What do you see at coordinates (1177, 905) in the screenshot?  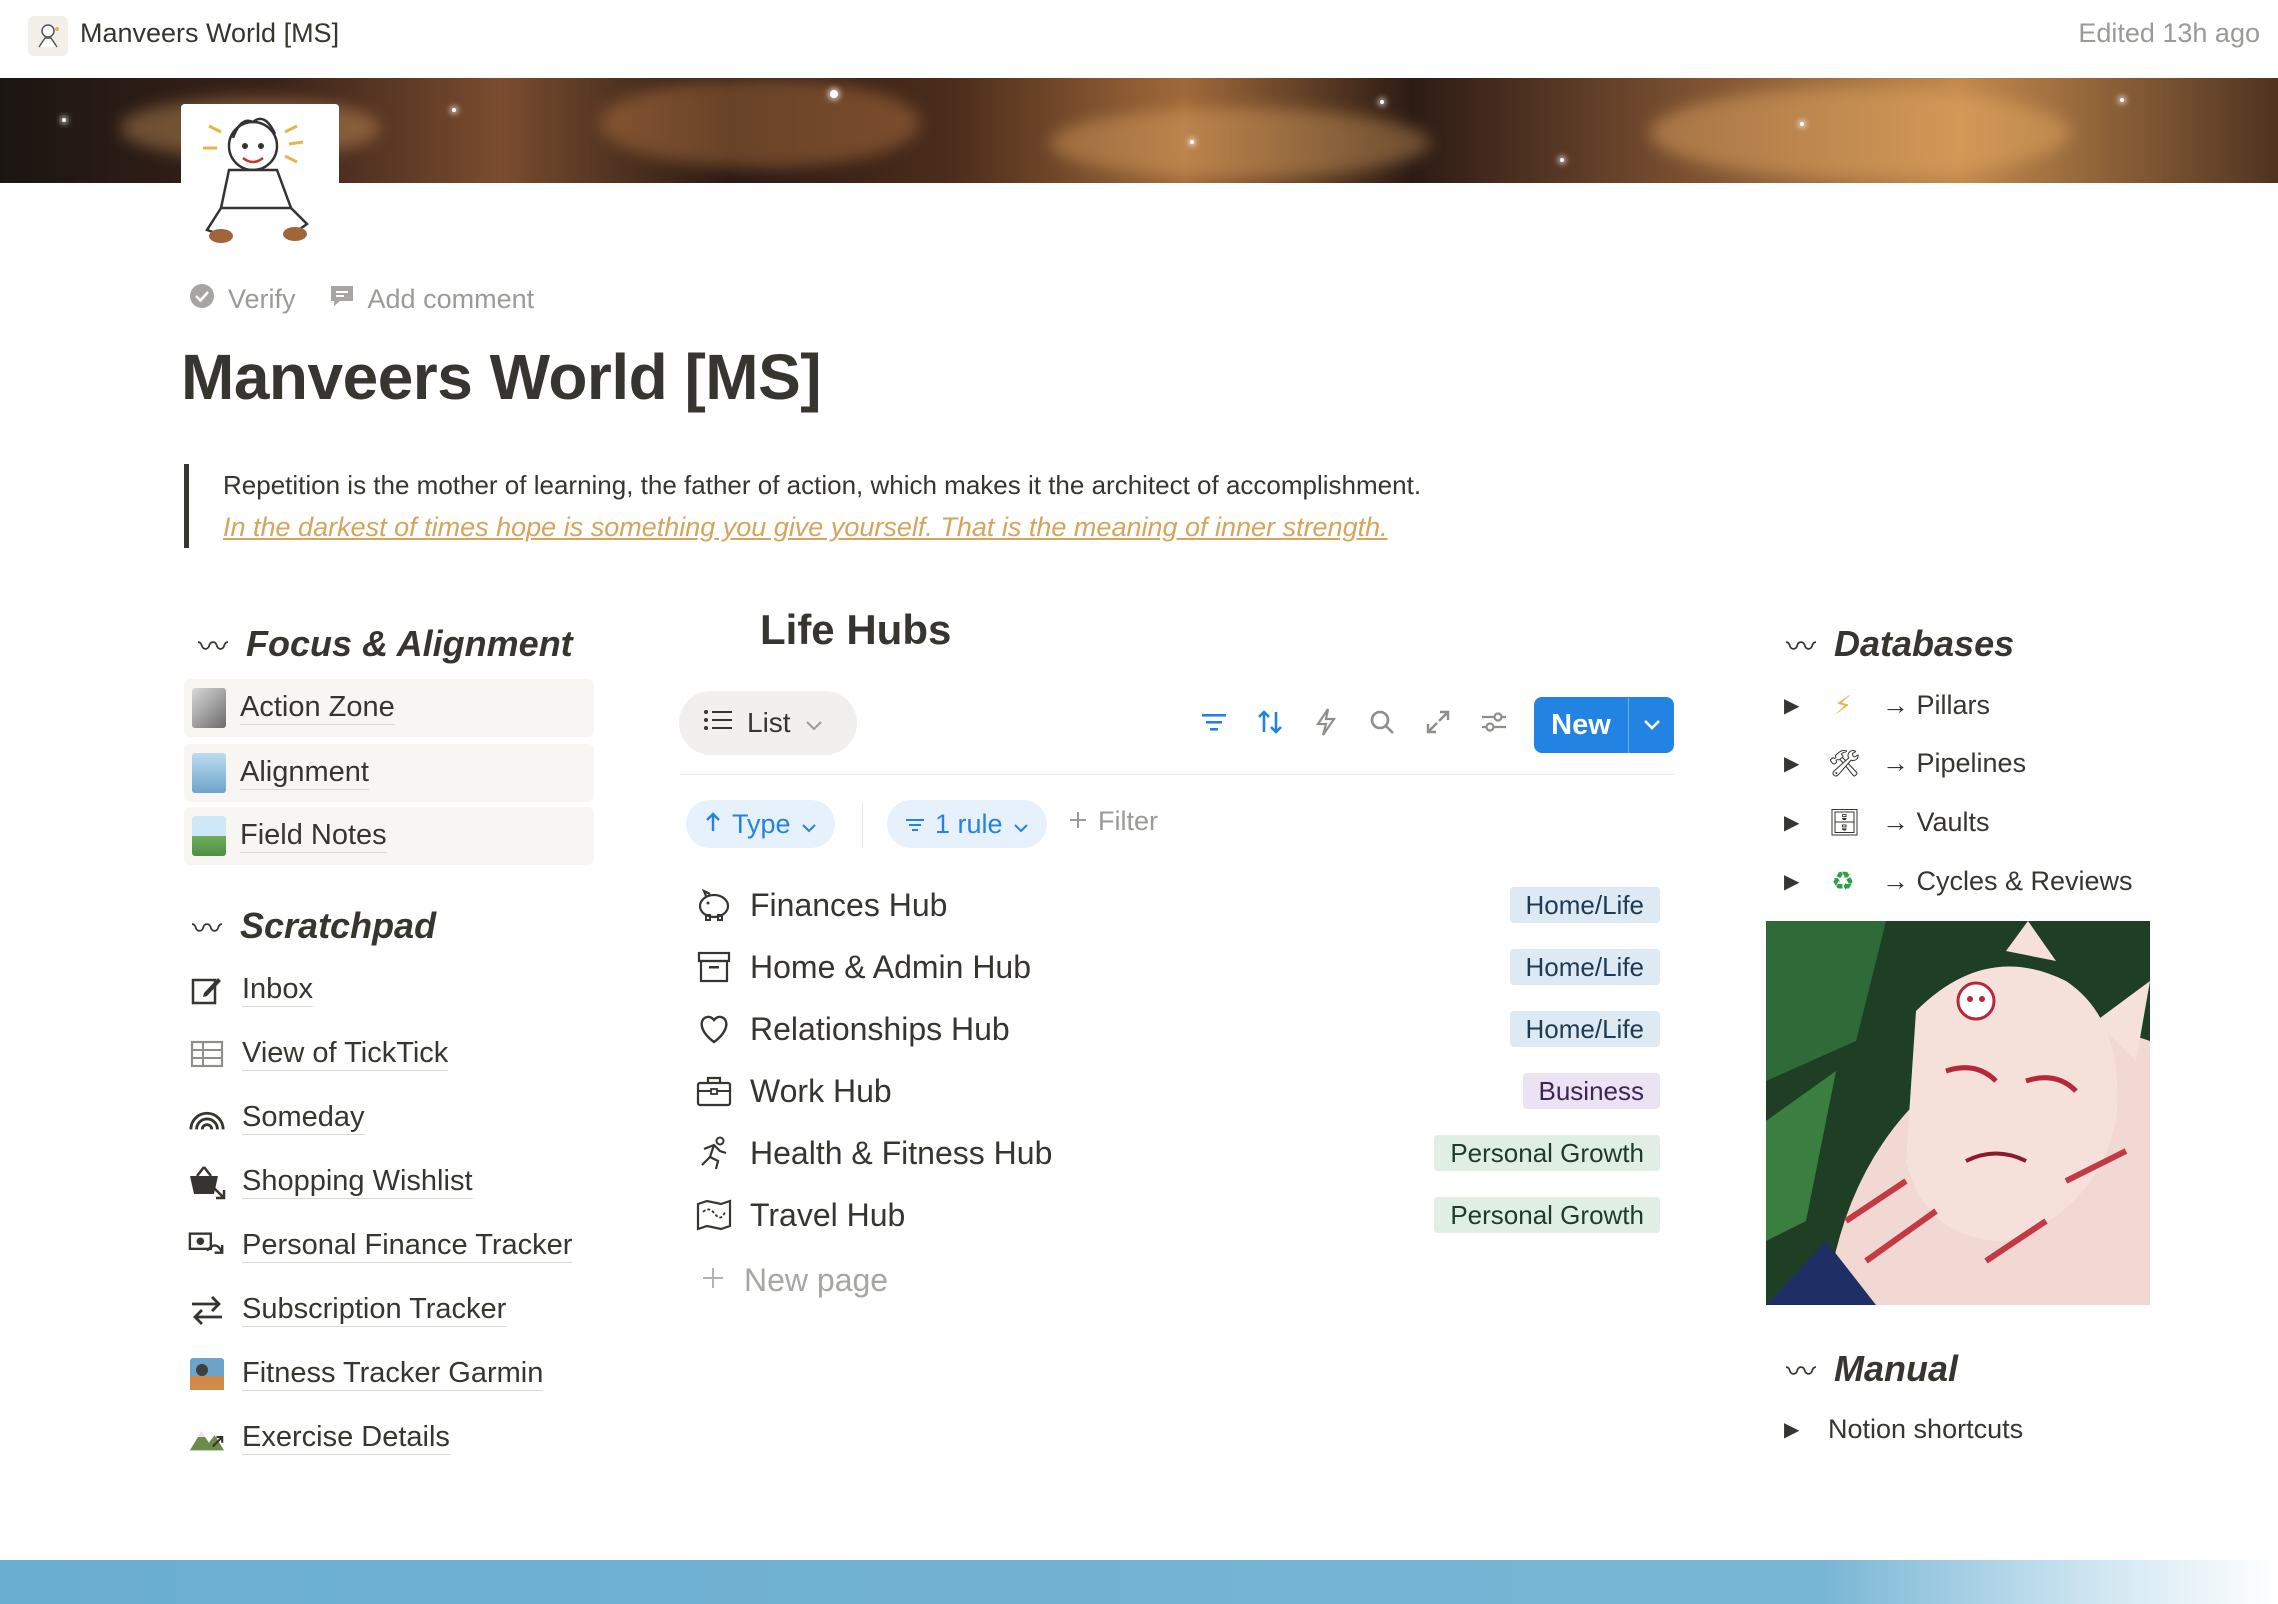 I see `hub-row-finances: Finances Hub Home/Life` at bounding box center [1177, 905].